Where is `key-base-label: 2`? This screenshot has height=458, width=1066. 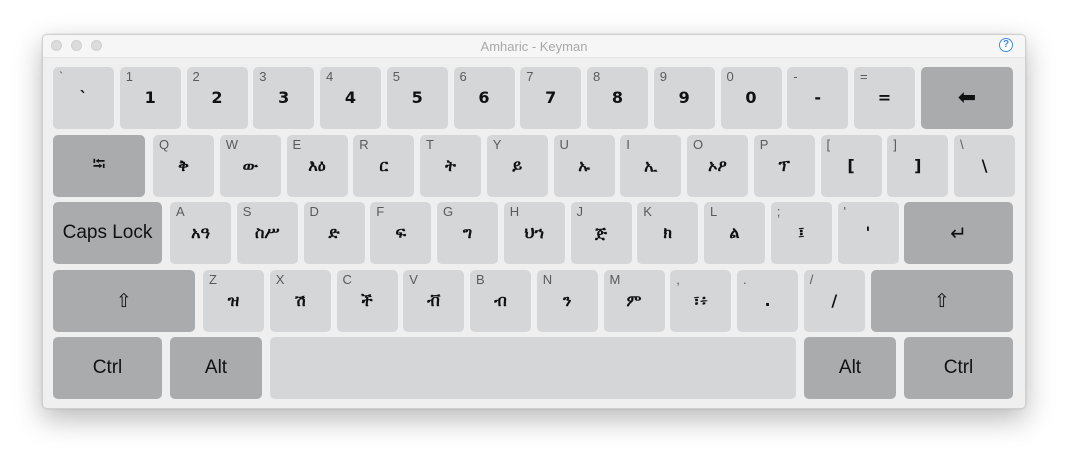
key-base-label: 2 is located at coordinates (217, 97).